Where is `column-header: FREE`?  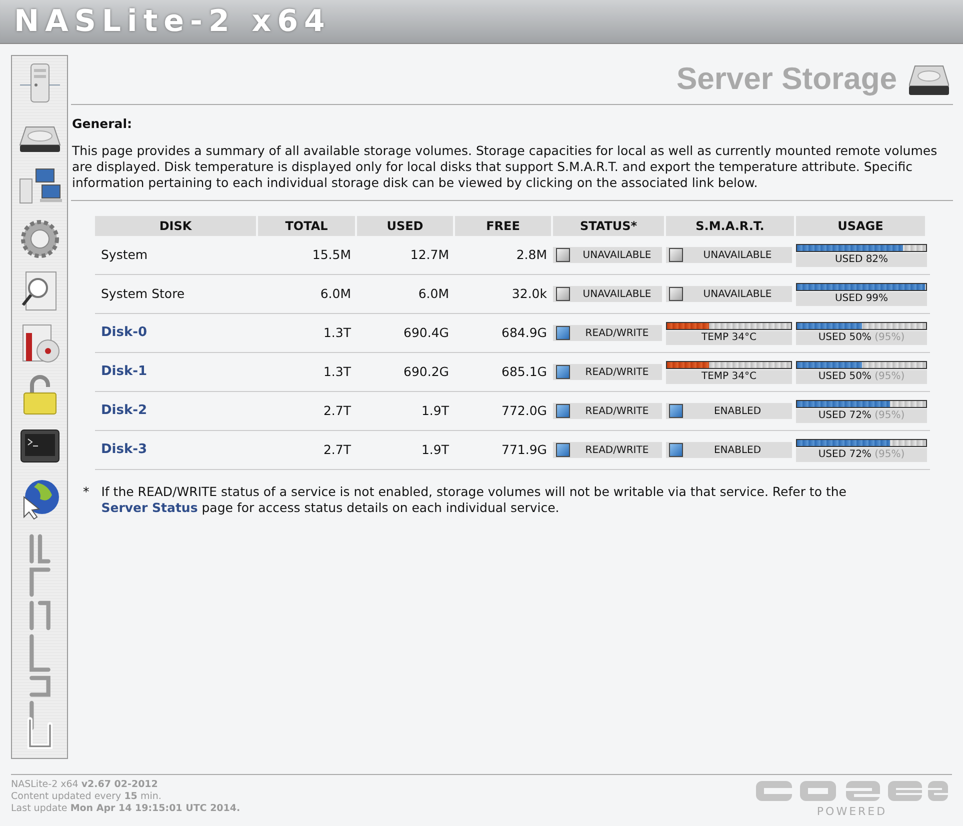
column-header: FREE is located at coordinates (503, 226).